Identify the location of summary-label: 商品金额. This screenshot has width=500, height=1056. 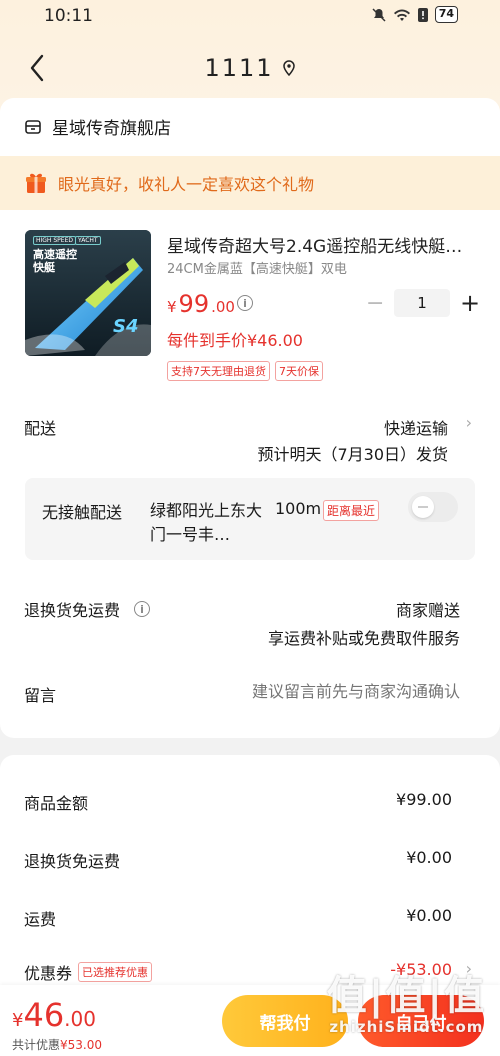
(56, 803).